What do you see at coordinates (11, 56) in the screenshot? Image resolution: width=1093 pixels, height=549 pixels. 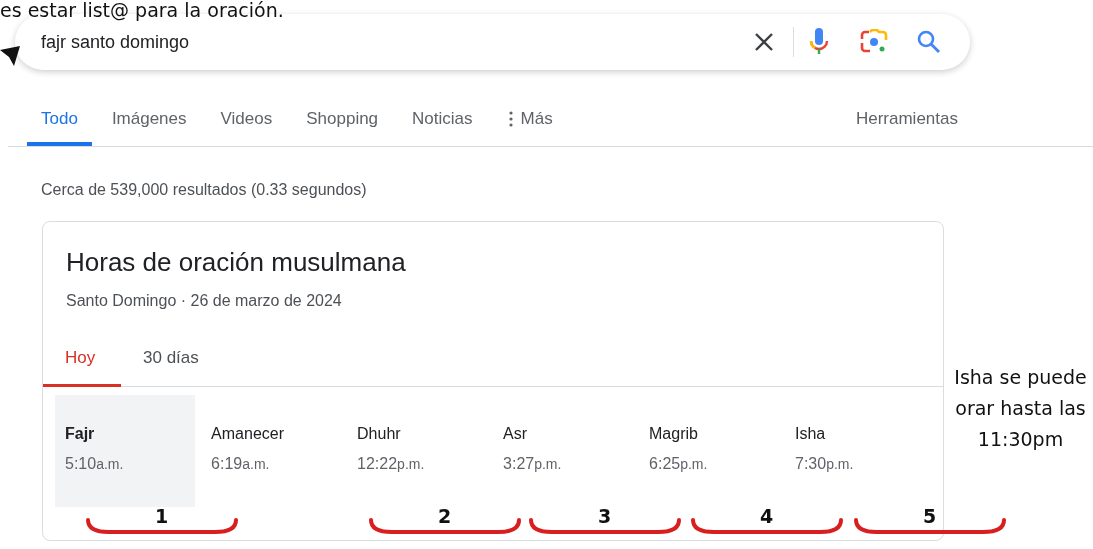 I see `arrow-head` at bounding box center [11, 56].